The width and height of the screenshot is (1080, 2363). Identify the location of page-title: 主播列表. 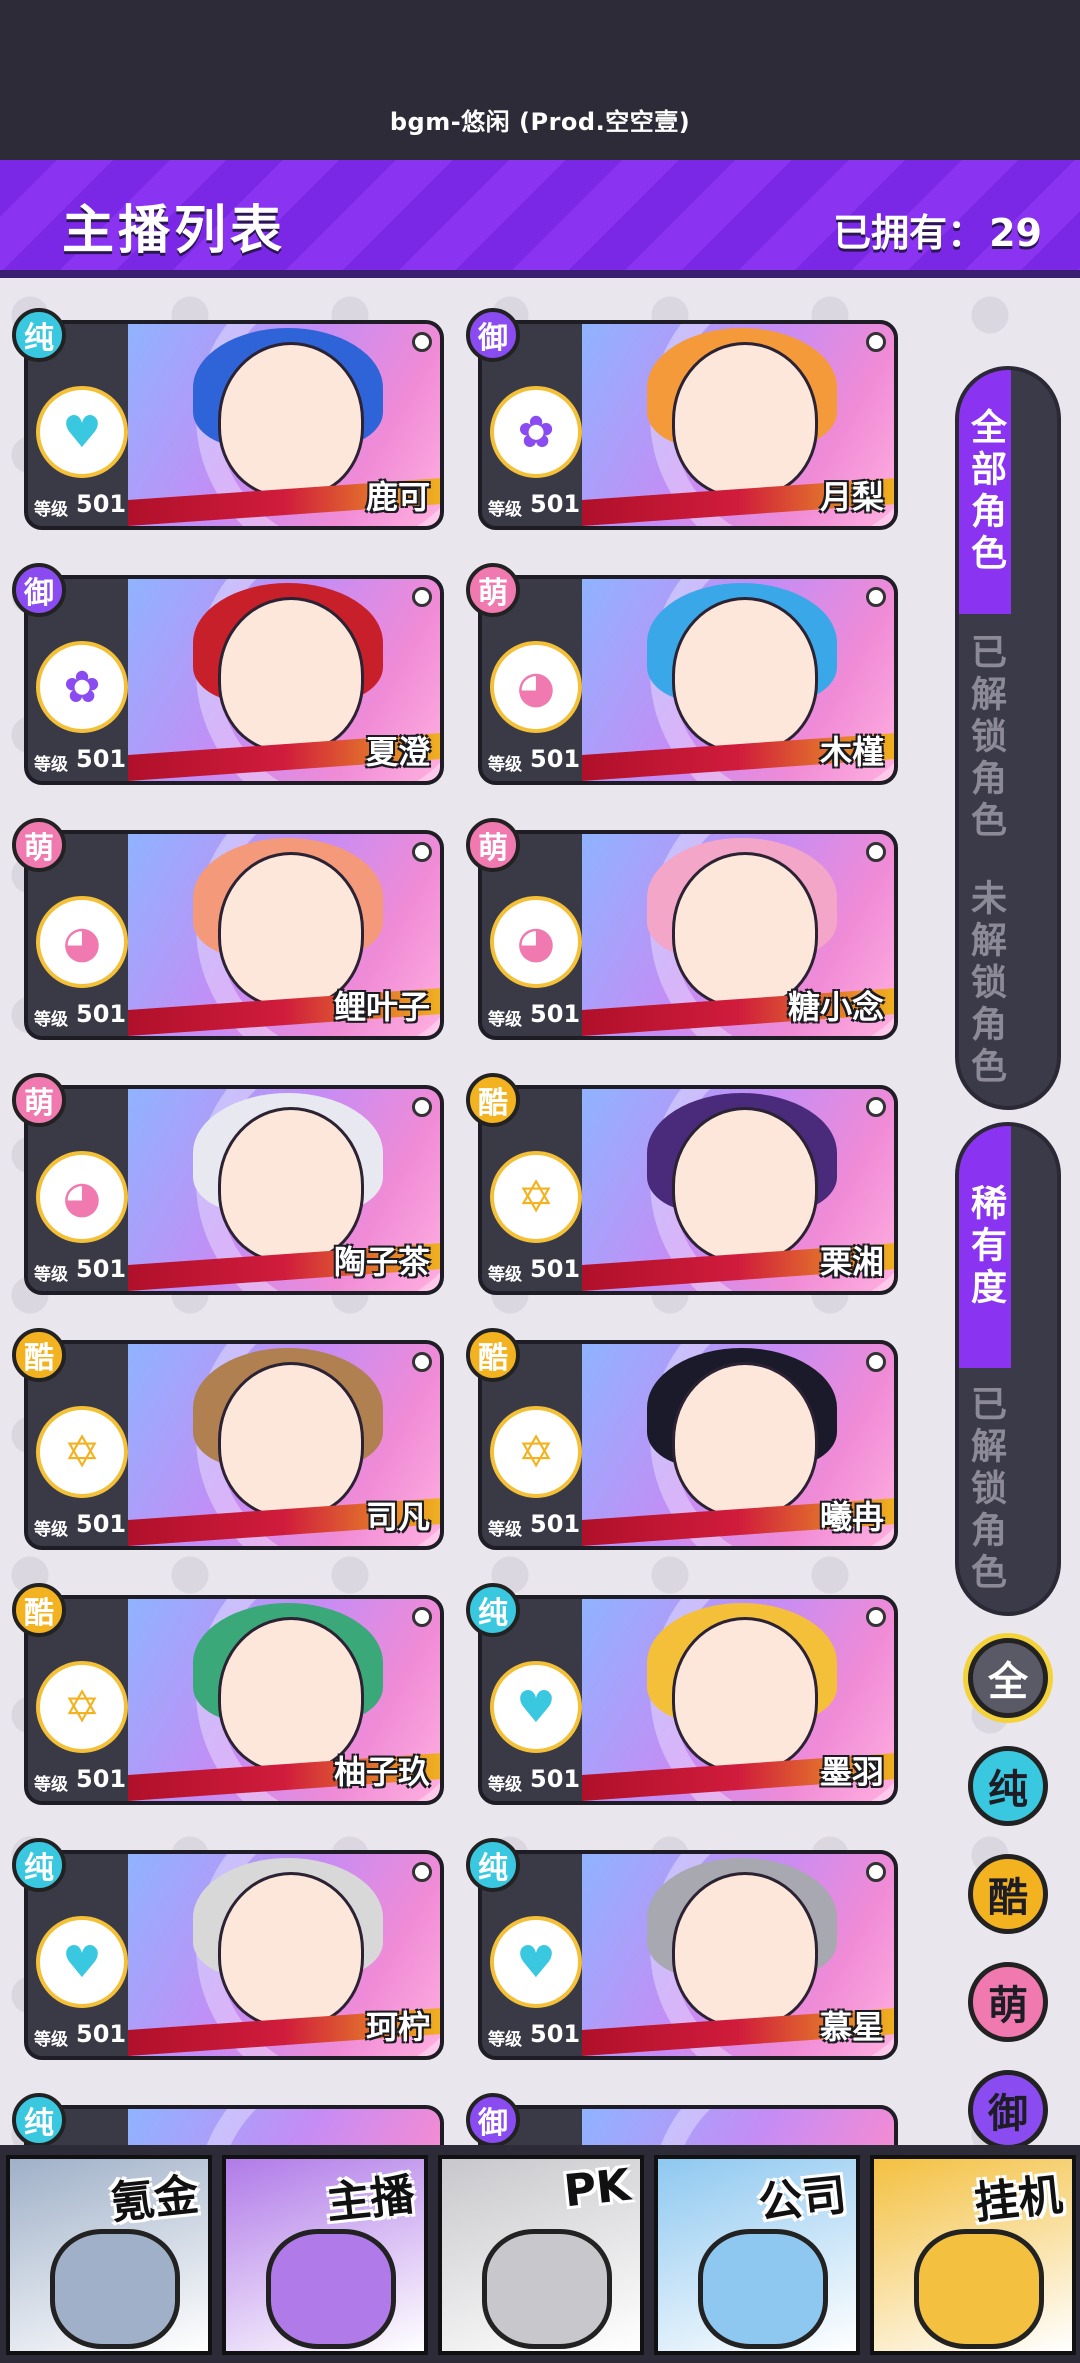
(174, 231).